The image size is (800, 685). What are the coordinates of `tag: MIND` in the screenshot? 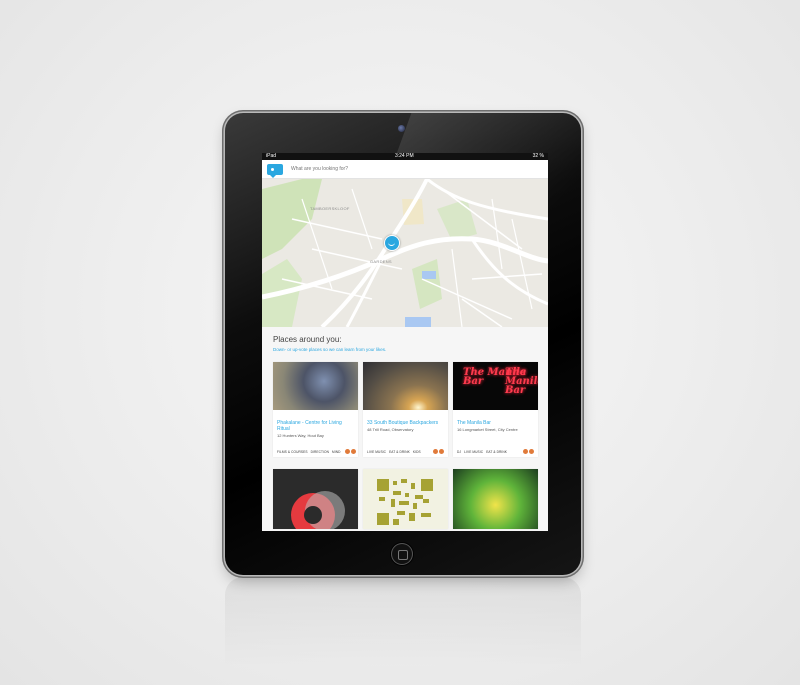 It's located at (336, 452).